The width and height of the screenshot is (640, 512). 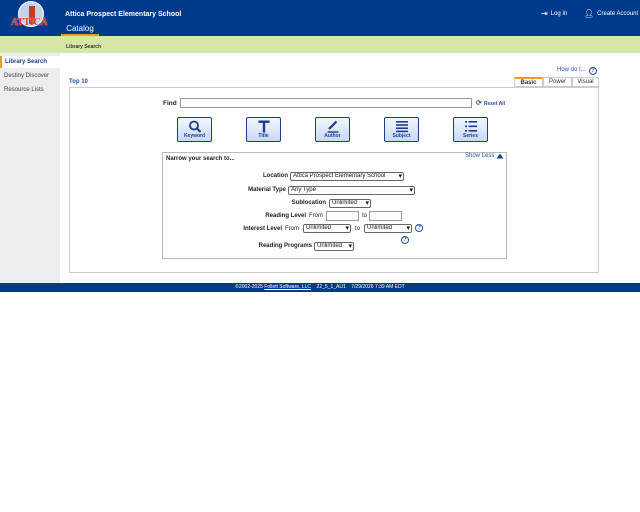 I want to click on breadcrumb: Library Search, so click(x=84, y=47).